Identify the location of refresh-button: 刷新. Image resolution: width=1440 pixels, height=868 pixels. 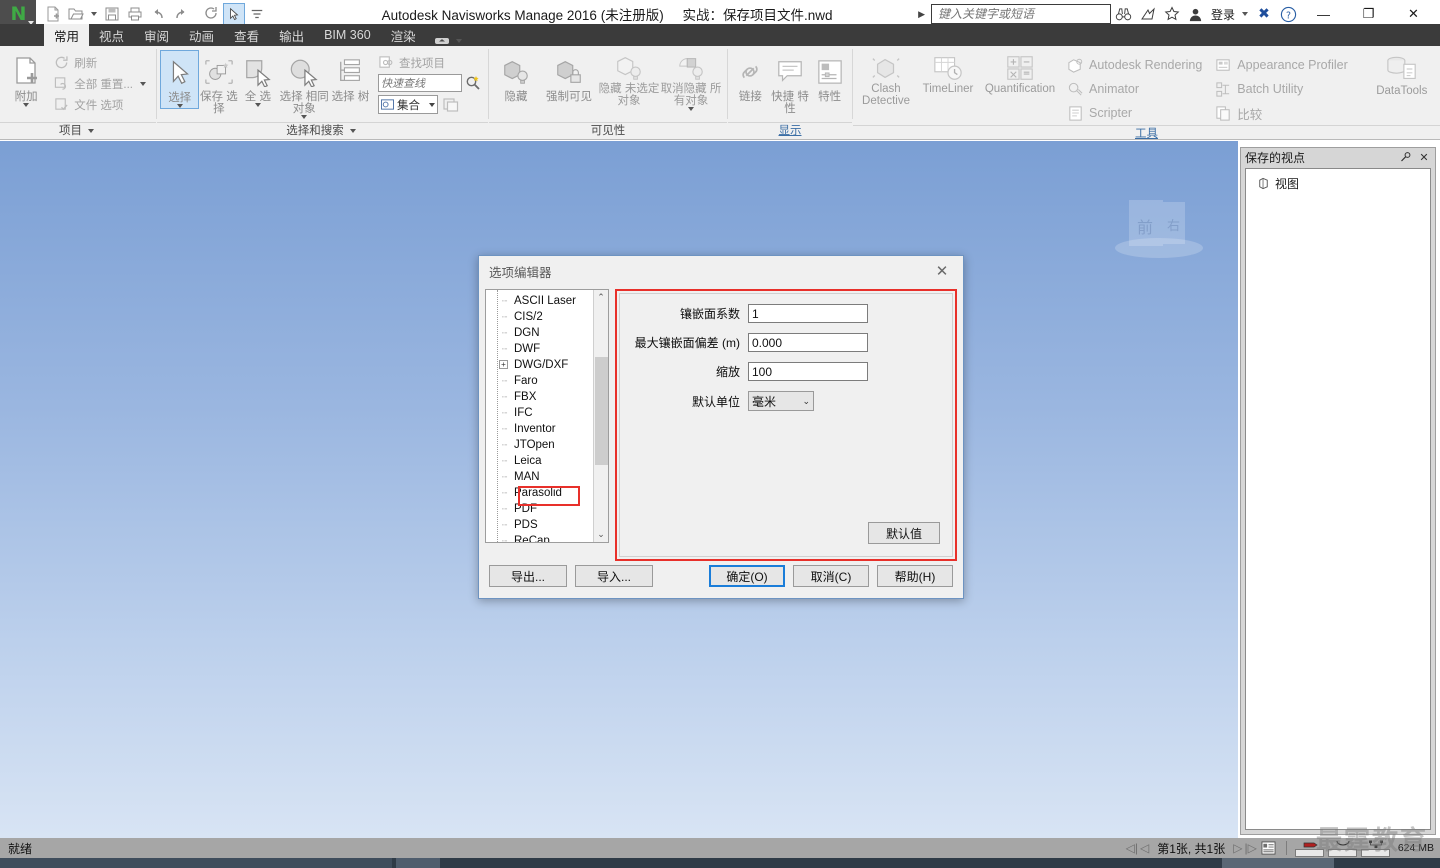
(101, 62).